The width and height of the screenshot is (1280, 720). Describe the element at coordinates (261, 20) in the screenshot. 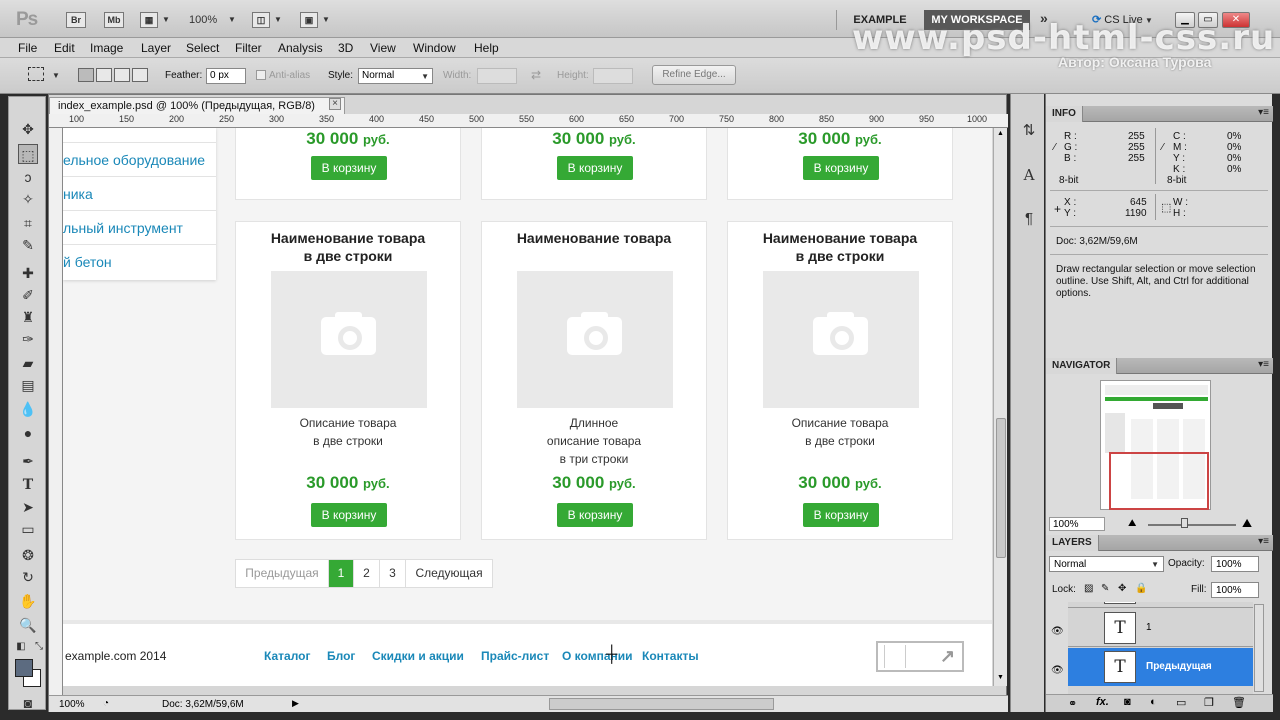

I see `arrange-documents-icon: ◫` at that location.